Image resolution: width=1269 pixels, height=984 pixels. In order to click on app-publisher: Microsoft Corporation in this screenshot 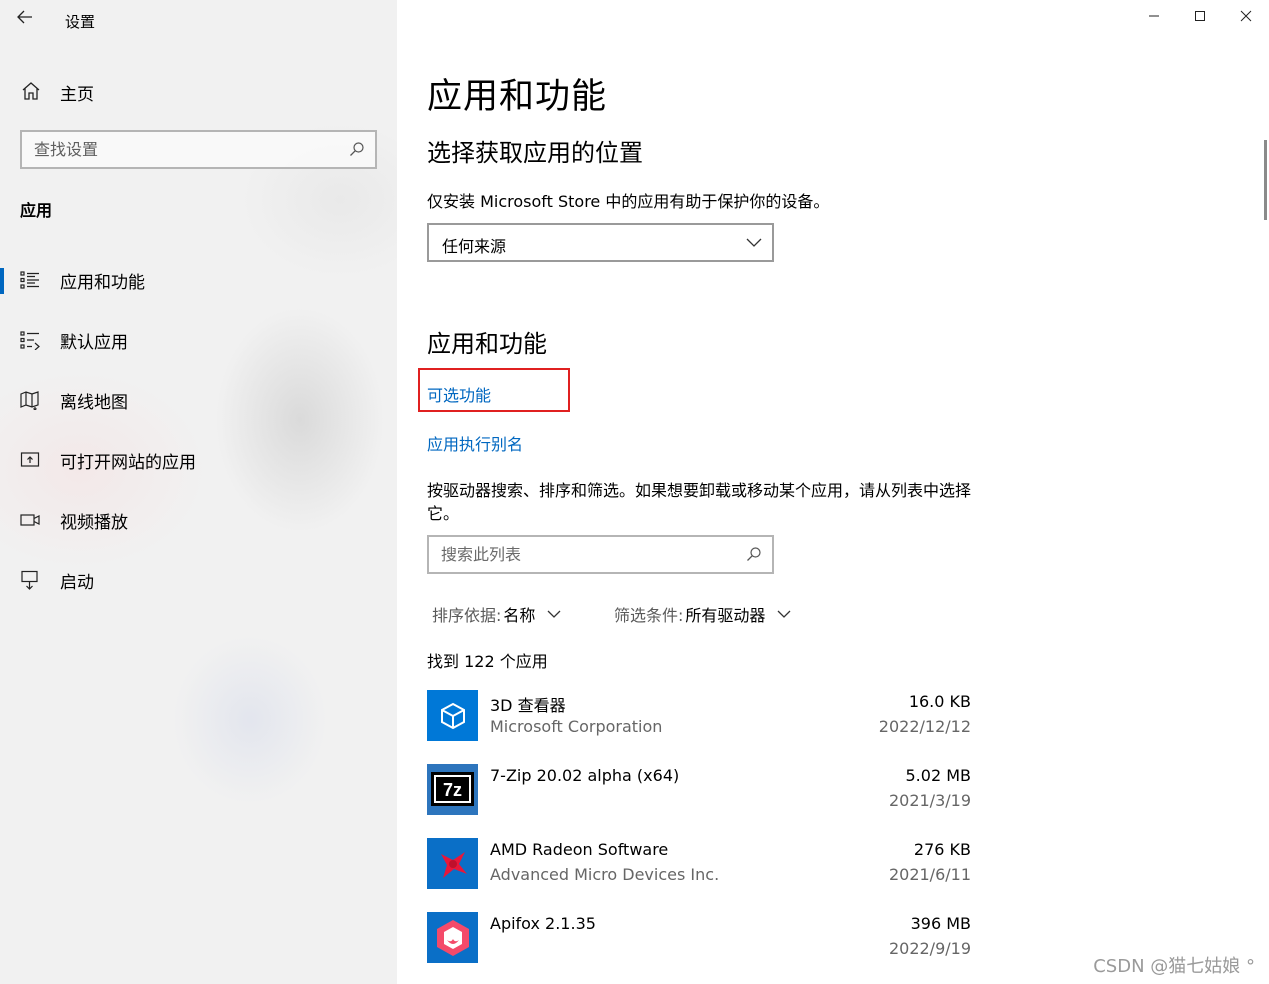, I will do `click(576, 726)`.